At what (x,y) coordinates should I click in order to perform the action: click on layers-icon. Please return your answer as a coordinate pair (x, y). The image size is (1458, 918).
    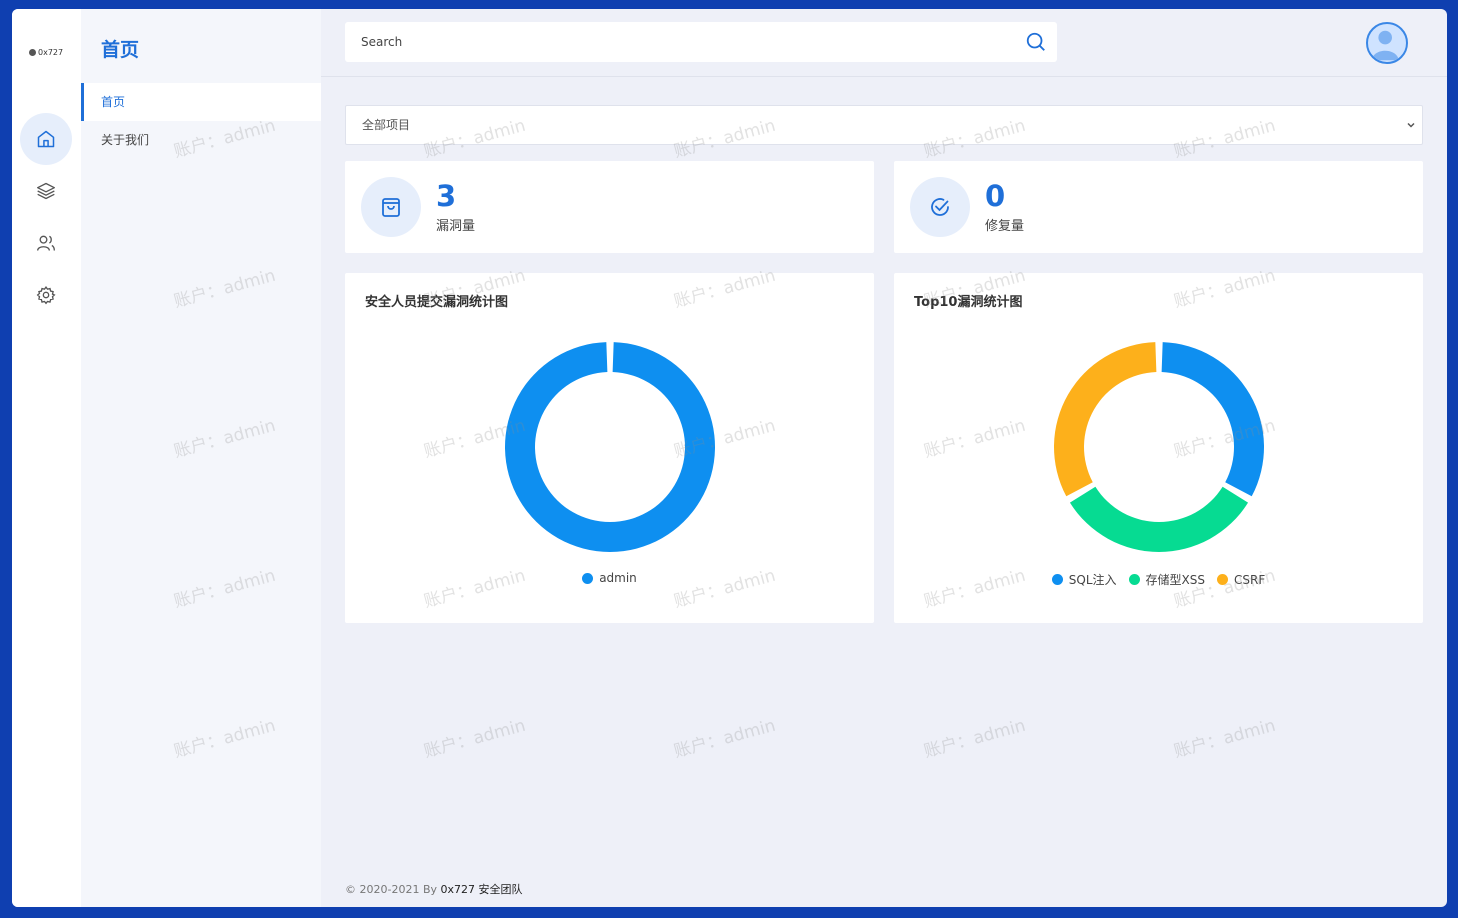
    Looking at the image, I should click on (46, 191).